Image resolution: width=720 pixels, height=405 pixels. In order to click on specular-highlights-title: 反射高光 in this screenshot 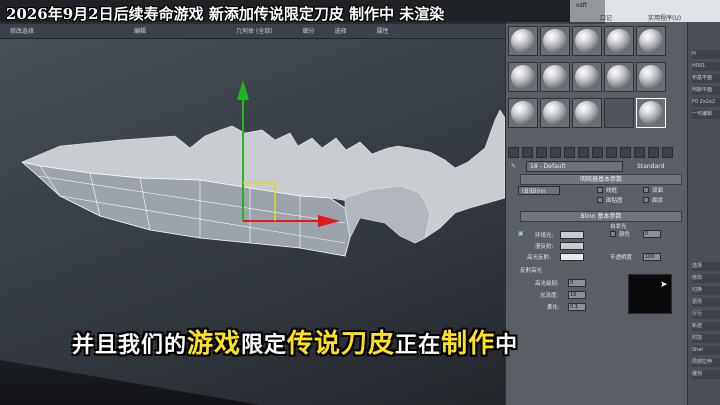, I will do `click(531, 271)`.